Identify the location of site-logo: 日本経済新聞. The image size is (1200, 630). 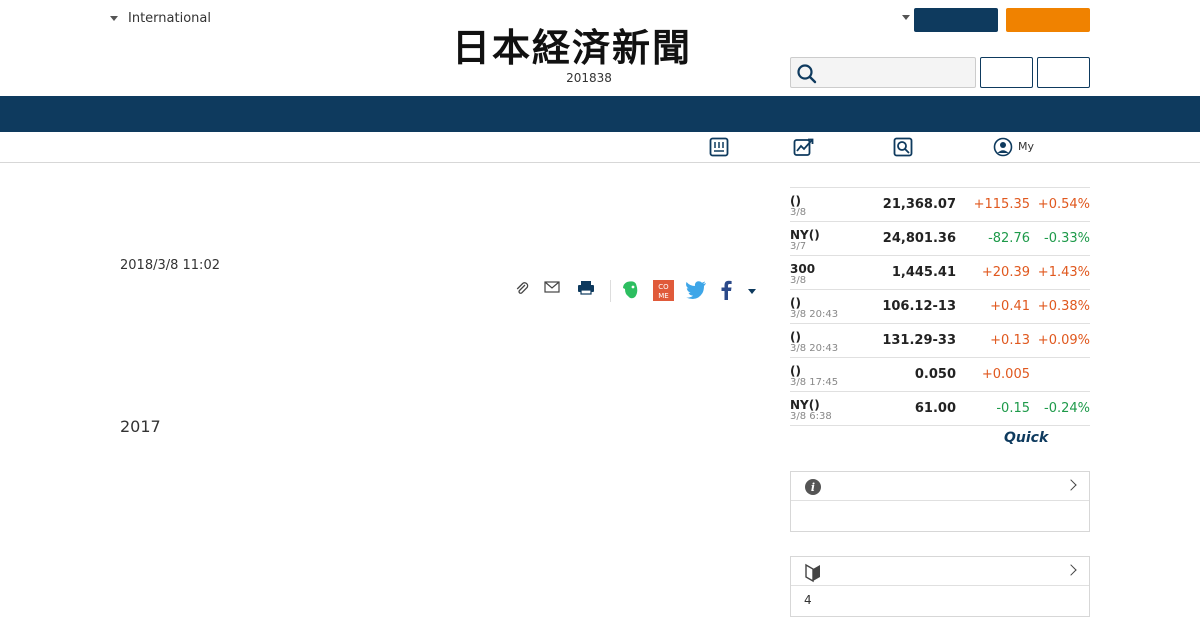
(600, 48).